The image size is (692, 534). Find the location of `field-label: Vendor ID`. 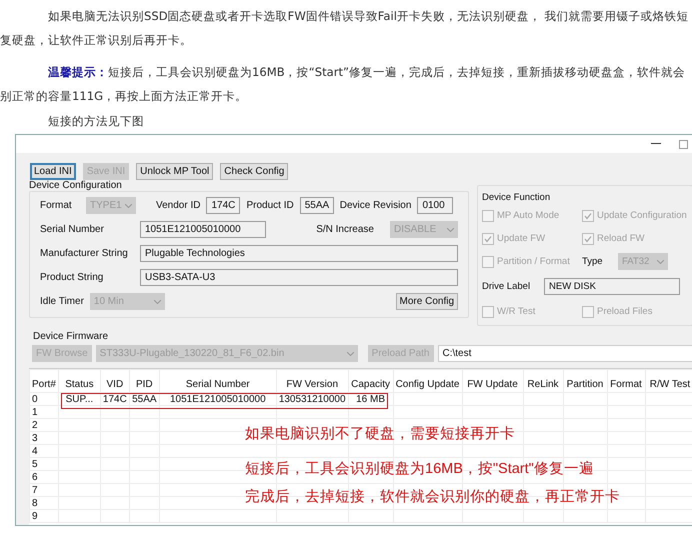

field-label: Vendor ID is located at coordinates (178, 205).